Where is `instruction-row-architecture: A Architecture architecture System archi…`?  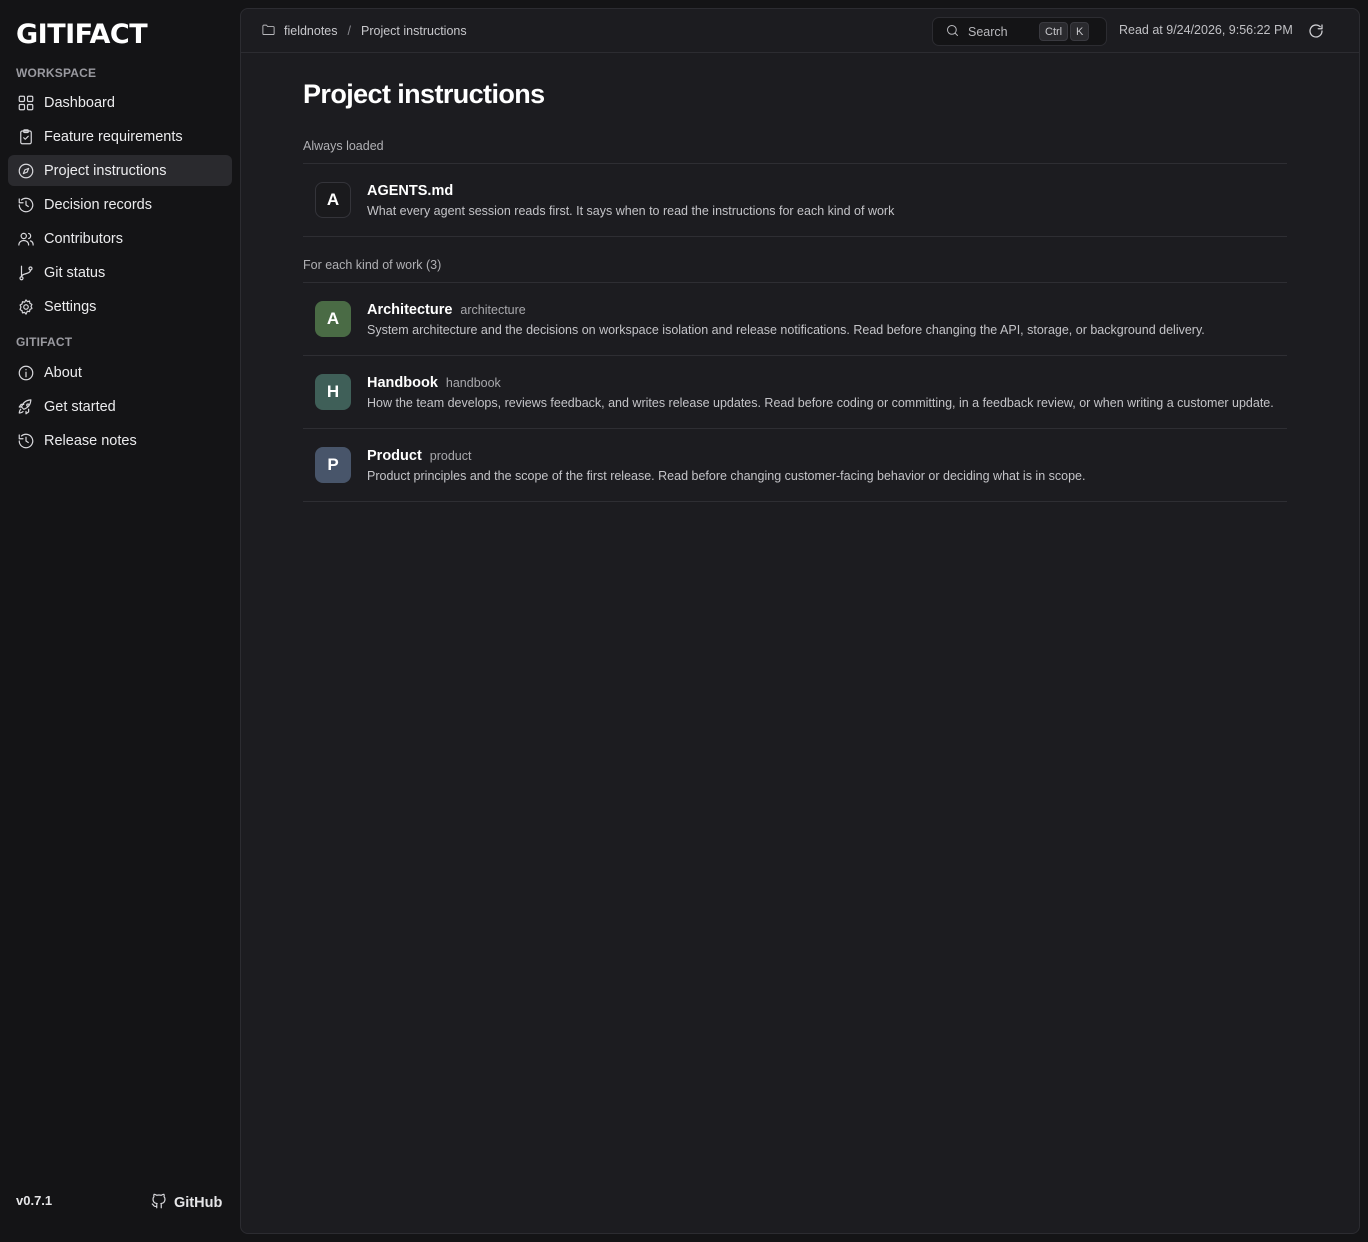 instruction-row-architecture: A Architecture architecture System archi… is located at coordinates (795, 319).